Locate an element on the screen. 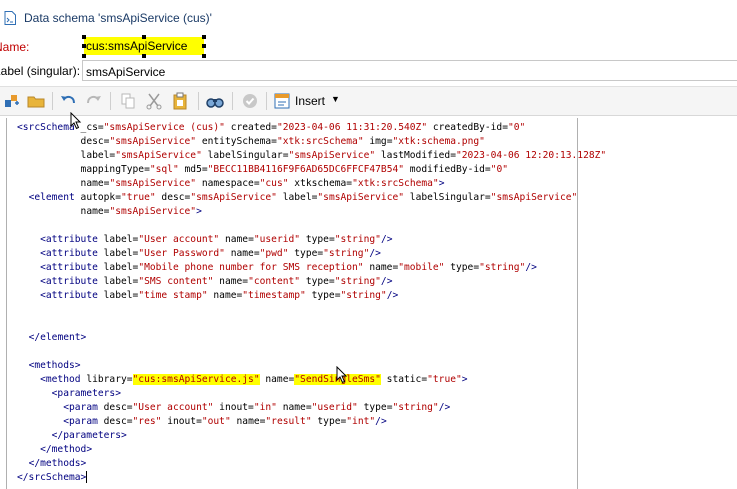 The height and width of the screenshot is (489, 737). title-bar: Data schema 'smsApiService (cus)' is located at coordinates (368, 17).